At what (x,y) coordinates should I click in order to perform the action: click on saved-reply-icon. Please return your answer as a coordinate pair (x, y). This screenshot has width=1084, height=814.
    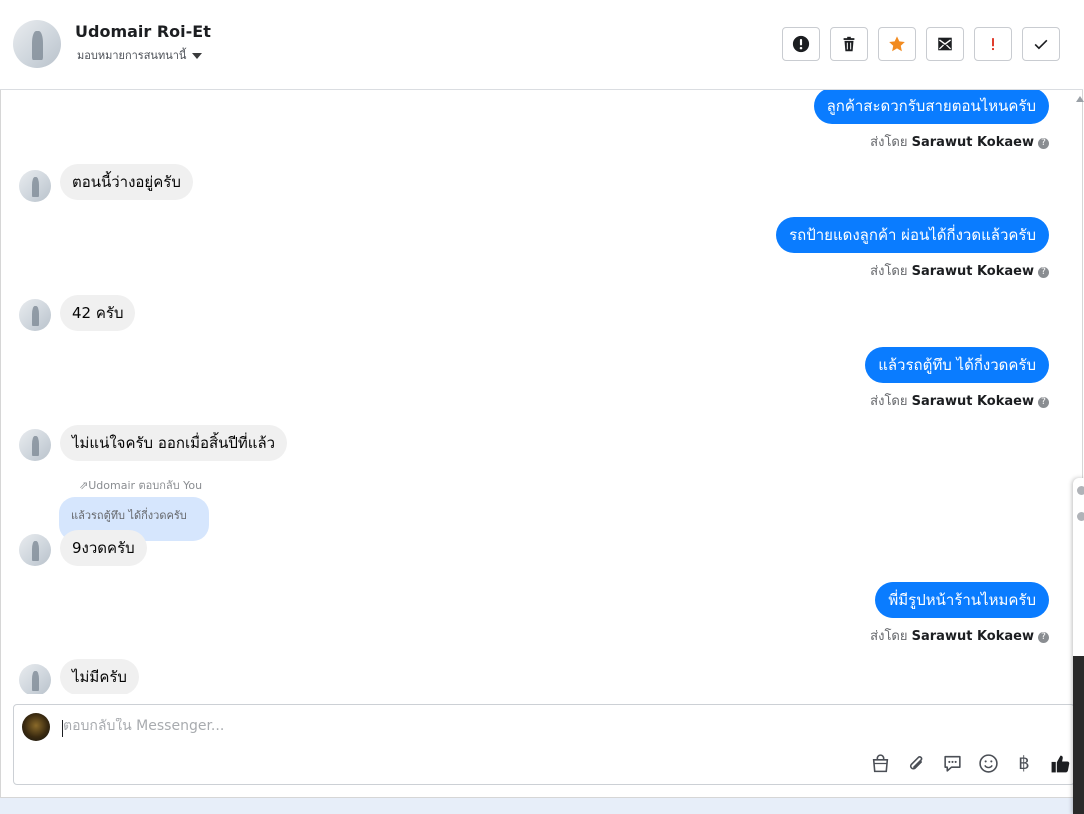
    Looking at the image, I should click on (952, 763).